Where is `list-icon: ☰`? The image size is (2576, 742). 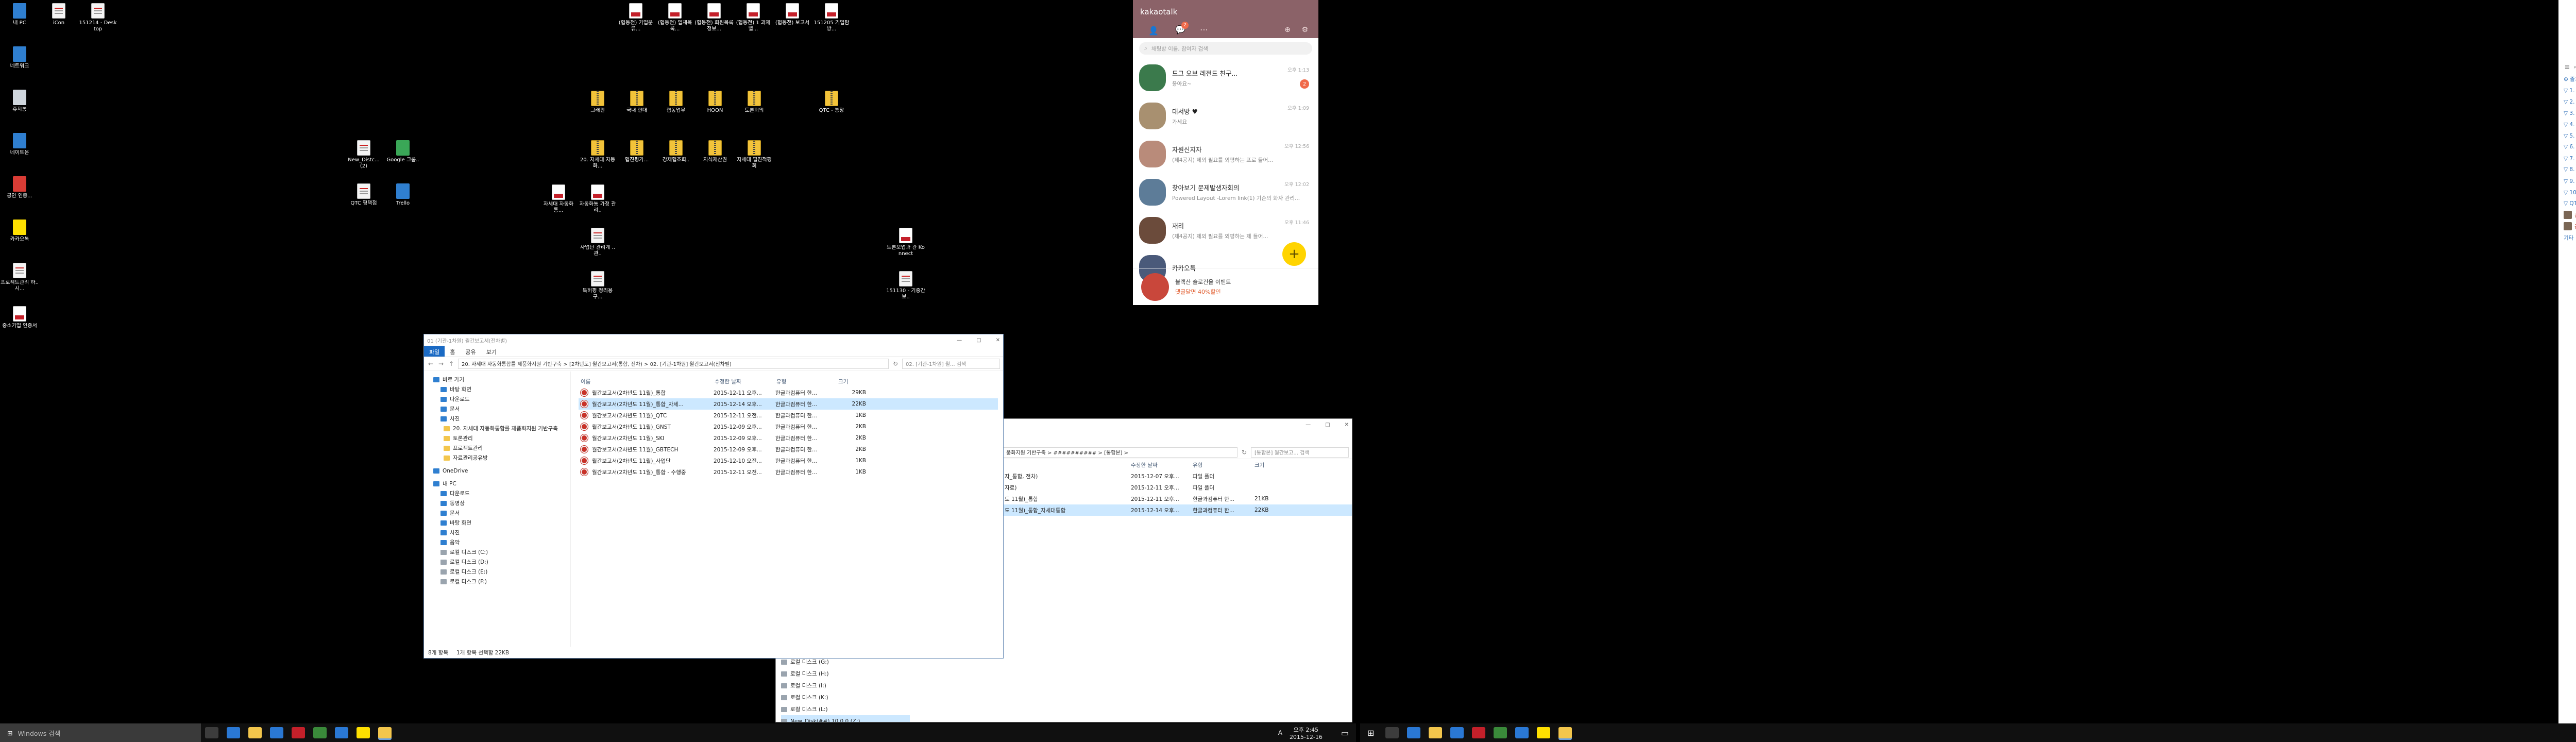 list-icon: ☰ is located at coordinates (2567, 67).